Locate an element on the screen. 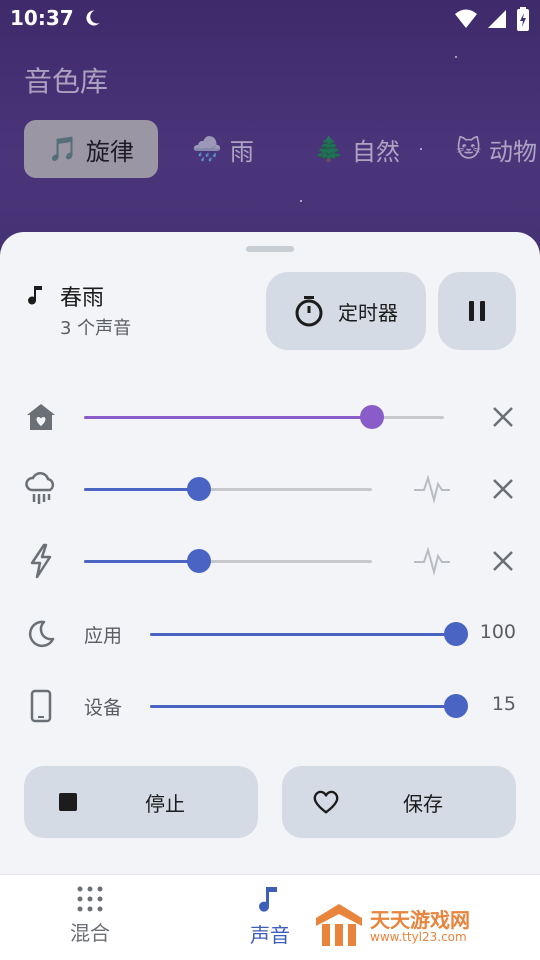 Image resolution: width=540 pixels, height=960 pixels. device-volume-label: 设备 is located at coordinates (103, 708).